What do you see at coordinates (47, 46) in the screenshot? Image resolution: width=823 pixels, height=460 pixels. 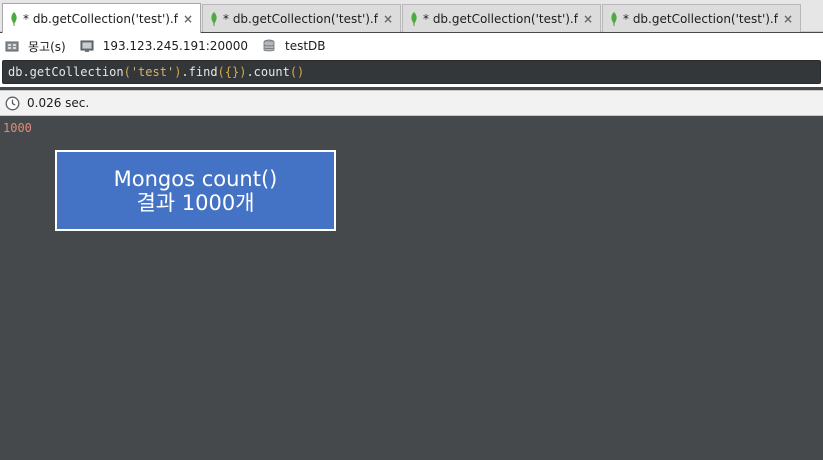 I see `connection-name-text: 몽고(s)` at bounding box center [47, 46].